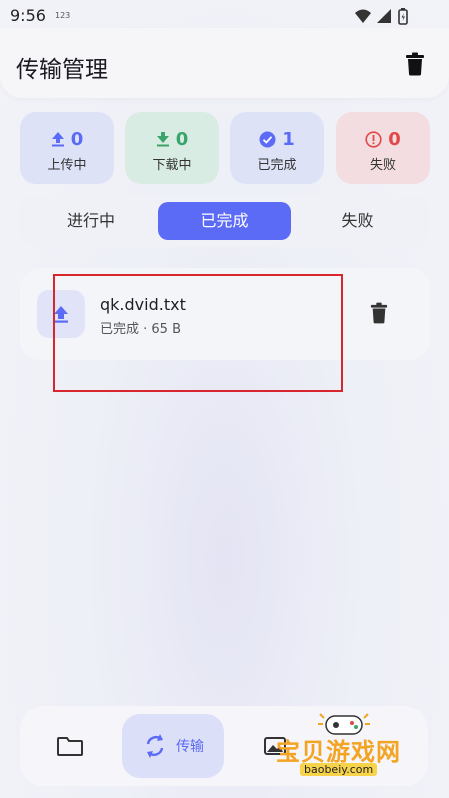 The height and width of the screenshot is (798, 449). Describe the element at coordinates (373, 139) in the screenshot. I see `error-circle-icon` at that location.